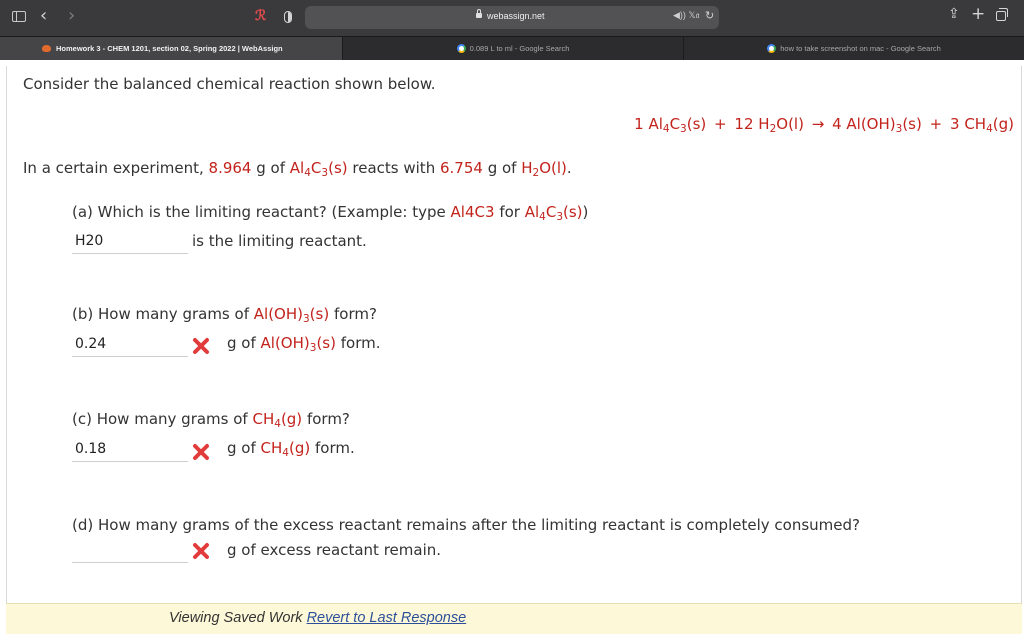 Image resolution: width=1024 pixels, height=640 pixels. Describe the element at coordinates (288, 17) in the screenshot. I see `privacy-extension-icon` at that location.